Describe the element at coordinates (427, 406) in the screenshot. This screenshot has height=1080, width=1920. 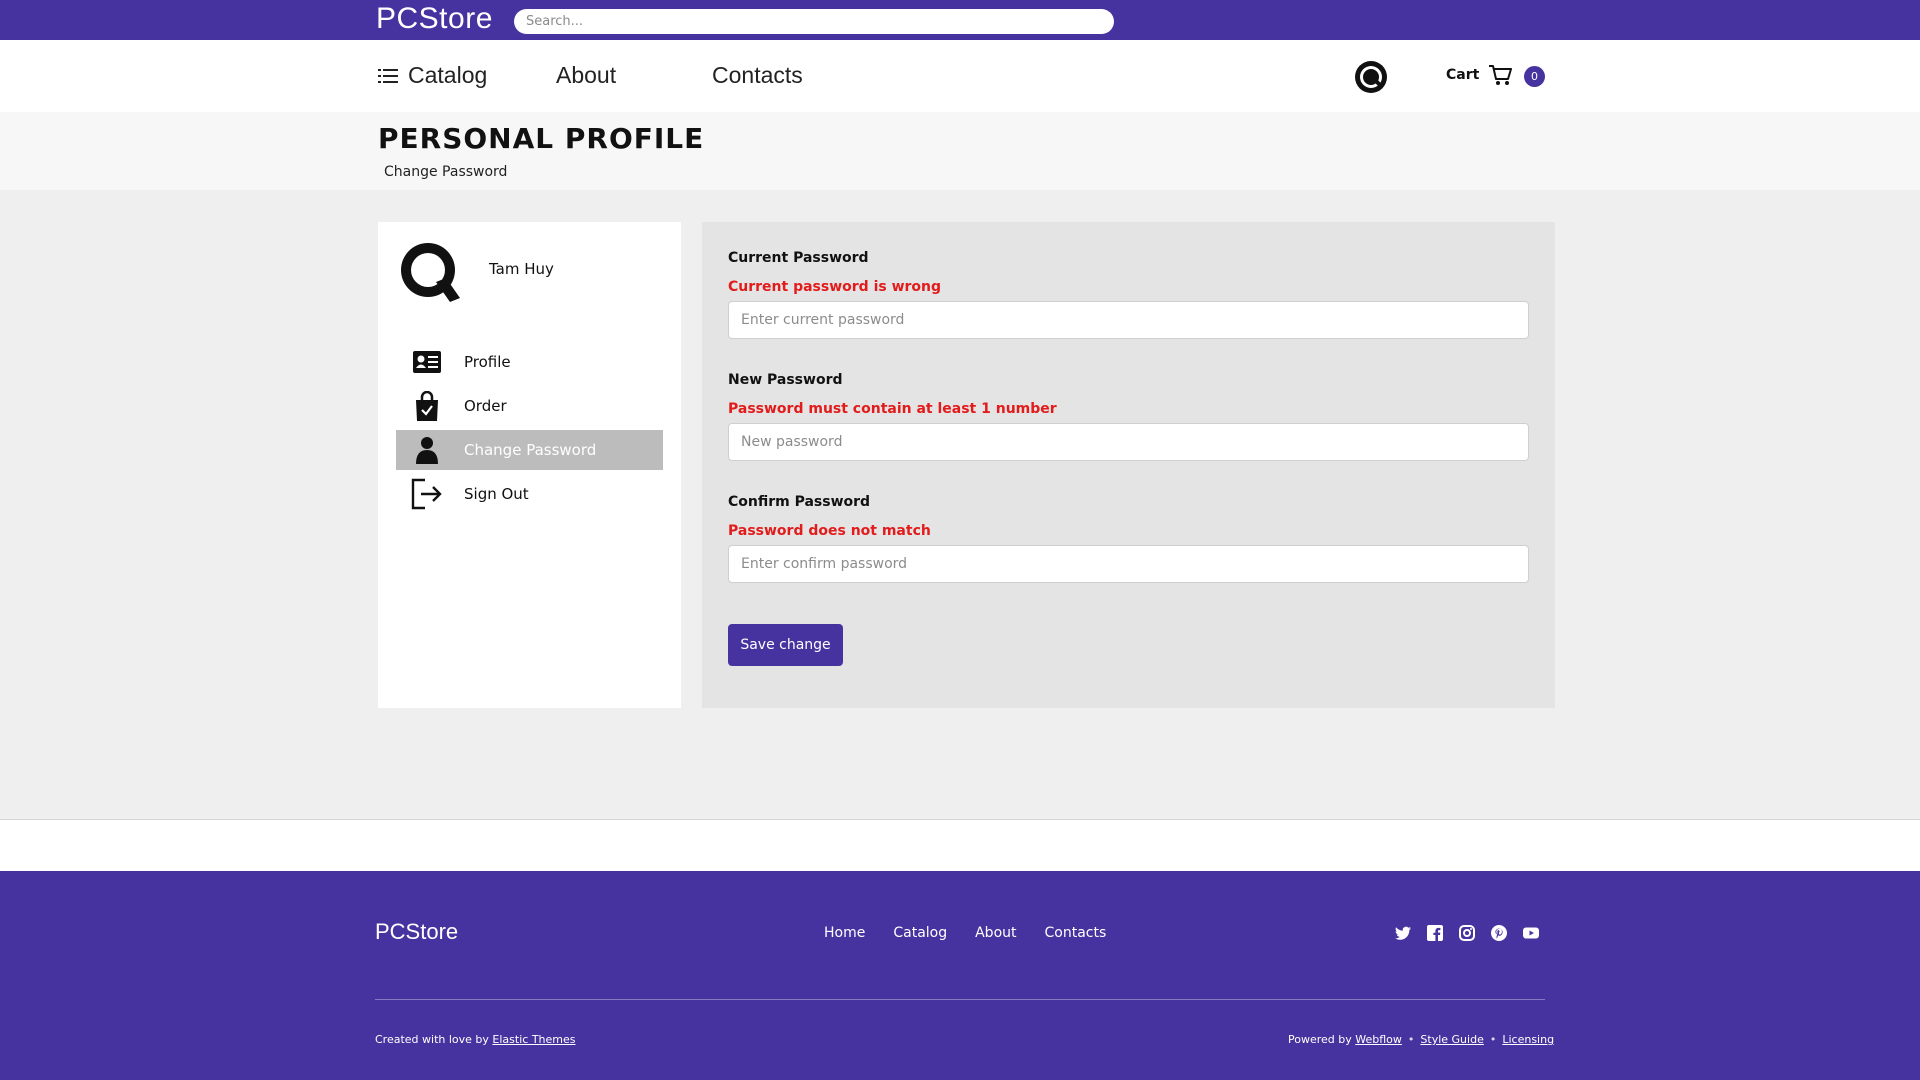
I see `shopping-bag-icon` at that location.